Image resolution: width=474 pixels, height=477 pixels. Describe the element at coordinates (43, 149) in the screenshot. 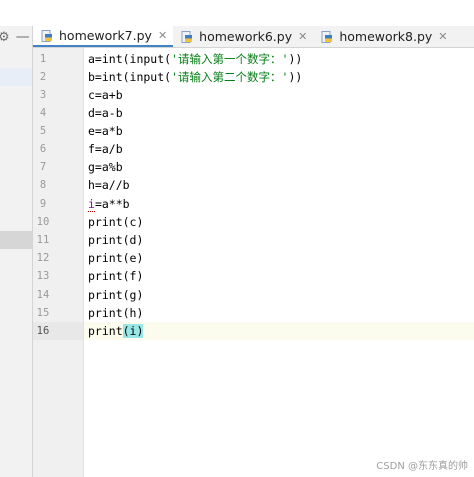

I see `line-number: 6` at that location.